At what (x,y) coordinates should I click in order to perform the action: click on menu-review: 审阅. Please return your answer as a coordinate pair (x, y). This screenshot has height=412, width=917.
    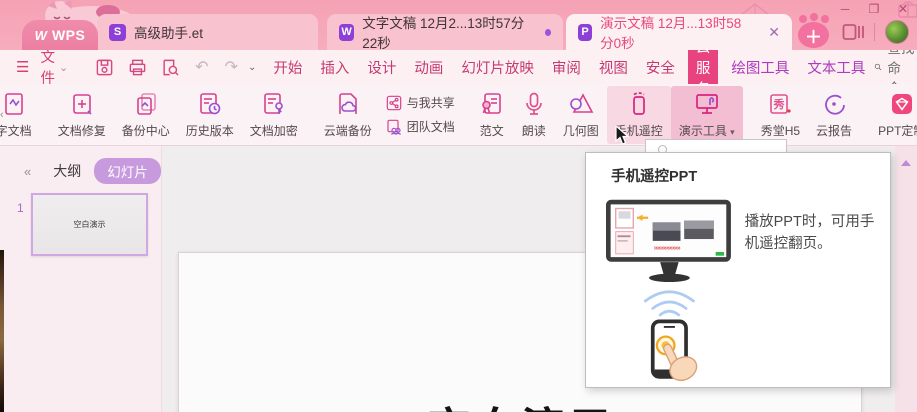
    Looking at the image, I should click on (566, 67).